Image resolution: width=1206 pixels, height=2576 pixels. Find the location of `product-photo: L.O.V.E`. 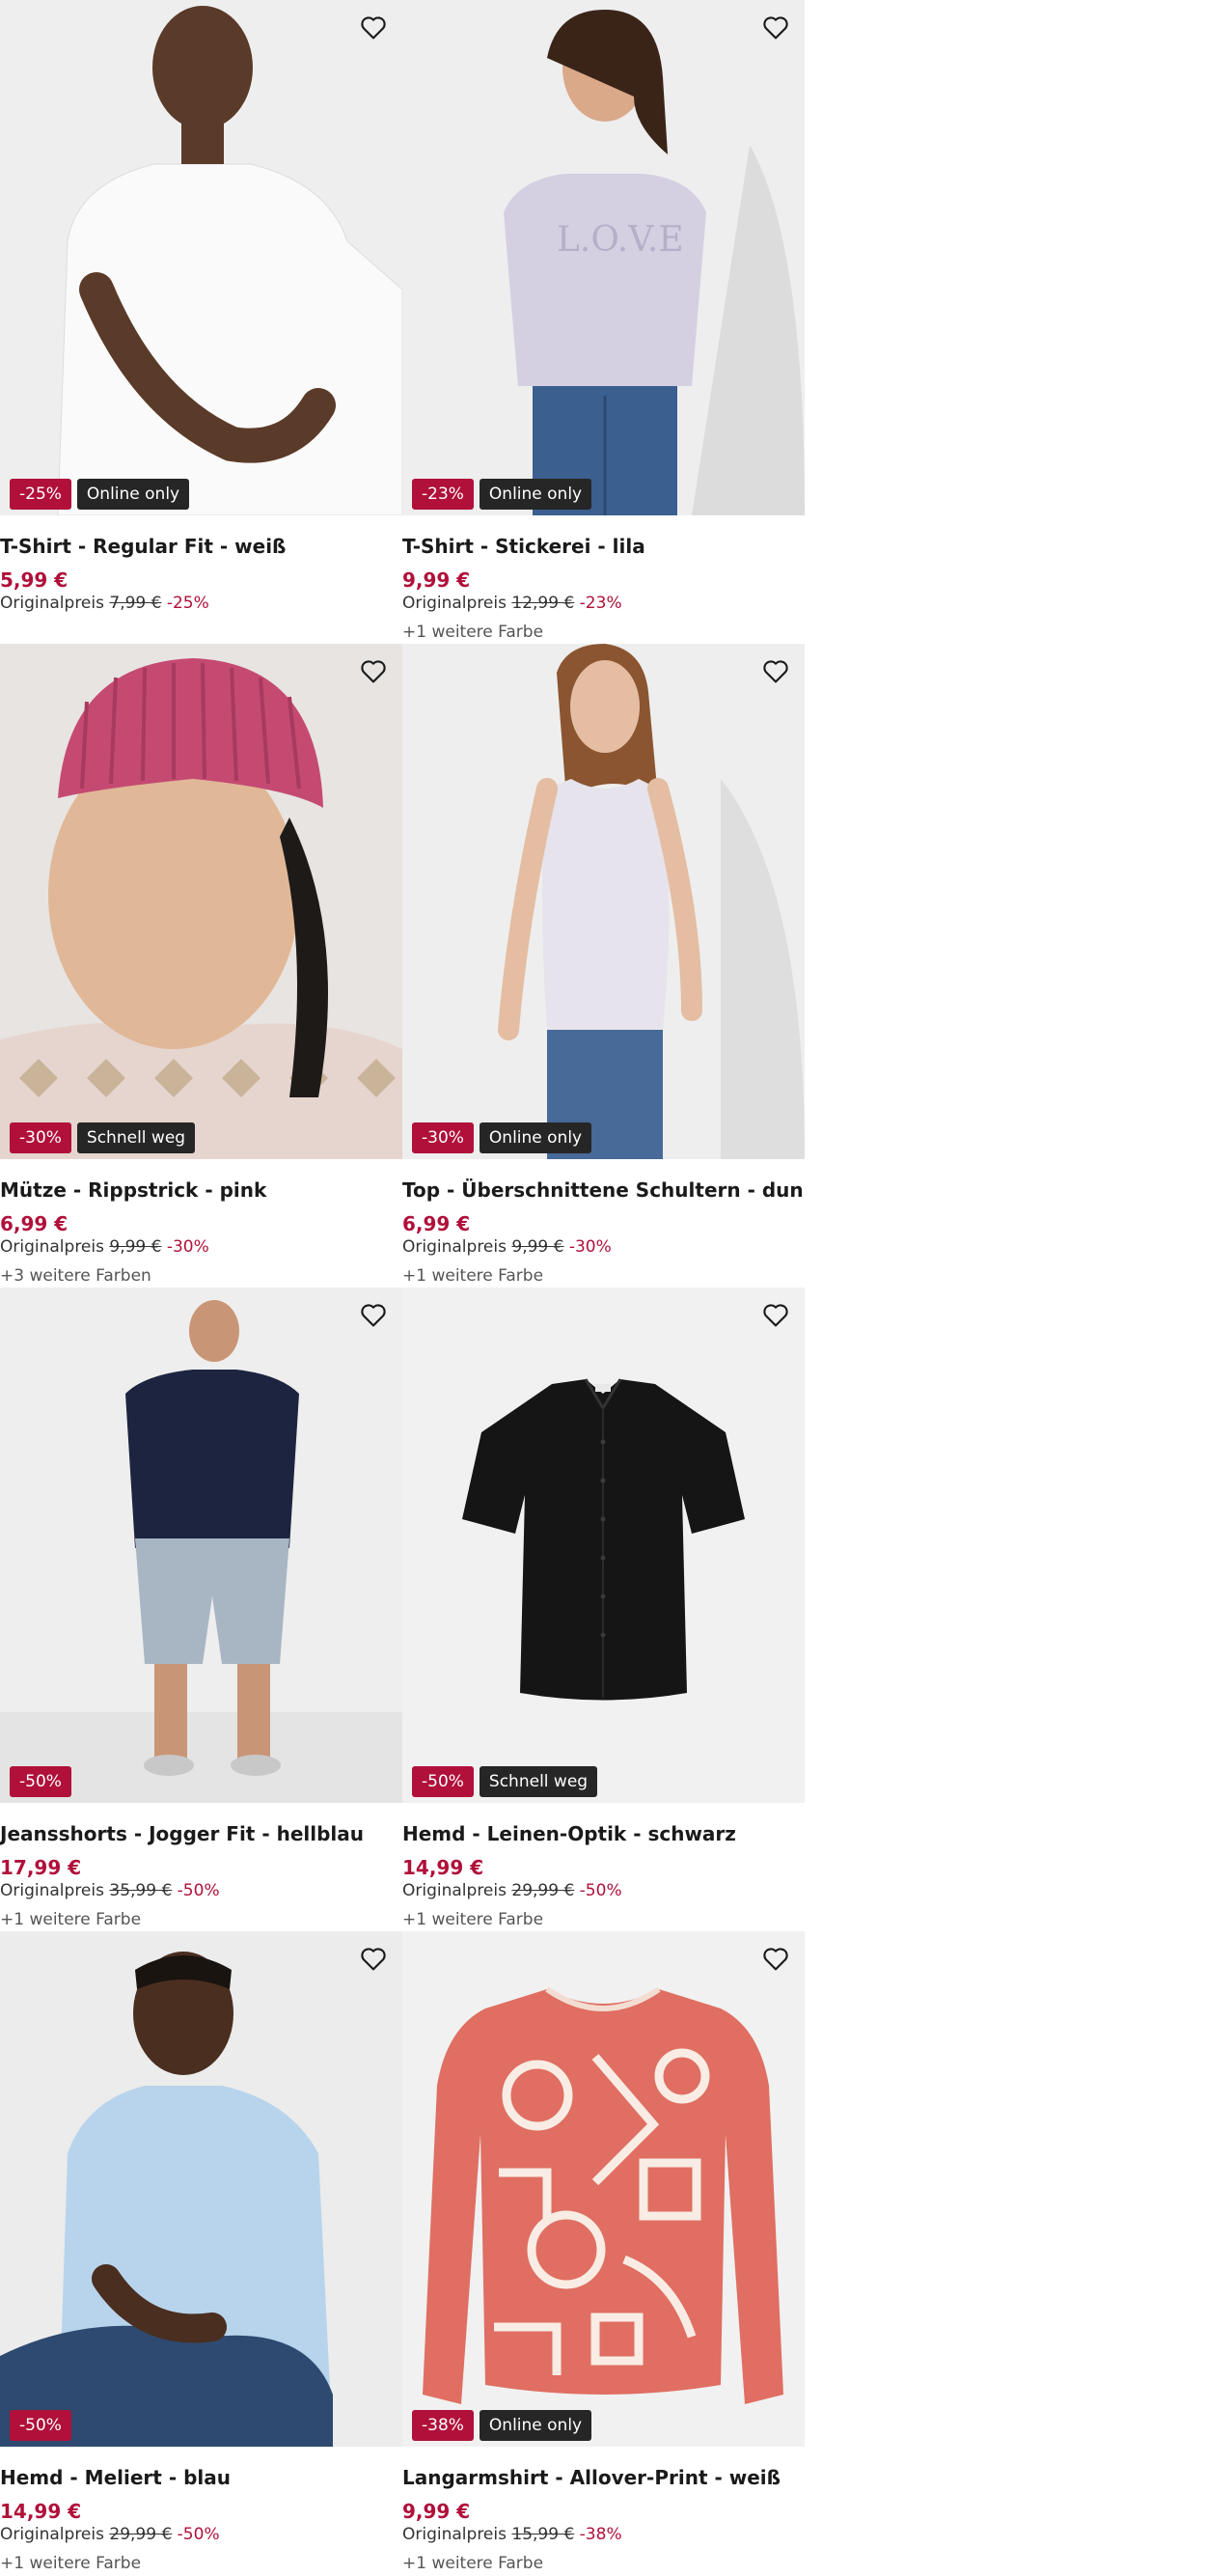

product-photo: L.O.V.E is located at coordinates (604, 257).